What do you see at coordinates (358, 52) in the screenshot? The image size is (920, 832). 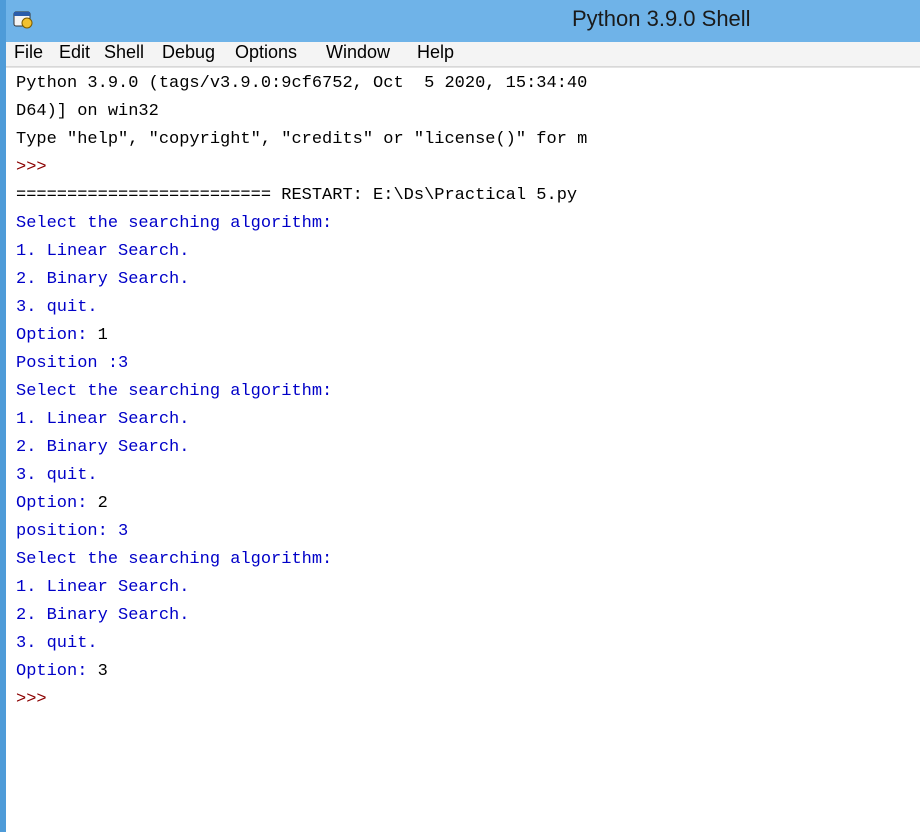 I see `menu-window: Window` at bounding box center [358, 52].